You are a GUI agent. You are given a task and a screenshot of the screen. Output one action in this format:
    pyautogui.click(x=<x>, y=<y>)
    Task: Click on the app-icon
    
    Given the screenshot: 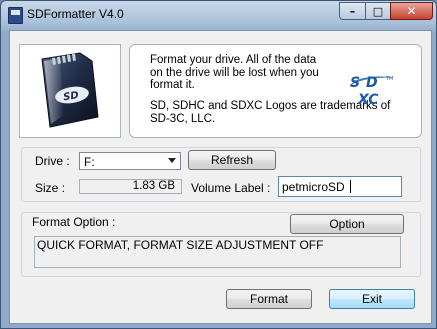 What is the action you would take?
    pyautogui.click(x=15, y=15)
    